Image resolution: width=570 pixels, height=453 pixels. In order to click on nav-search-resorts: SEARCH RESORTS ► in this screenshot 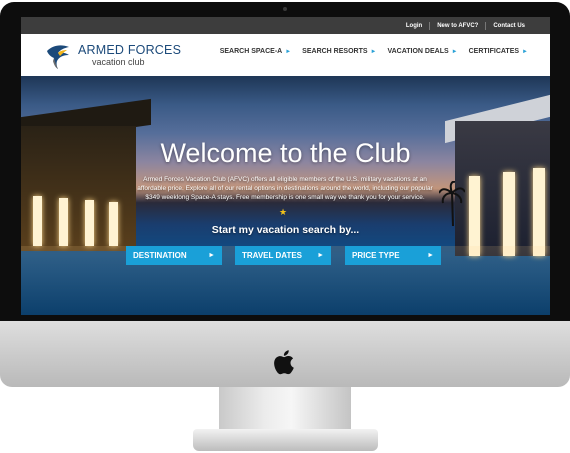, I will do `click(339, 51)`.